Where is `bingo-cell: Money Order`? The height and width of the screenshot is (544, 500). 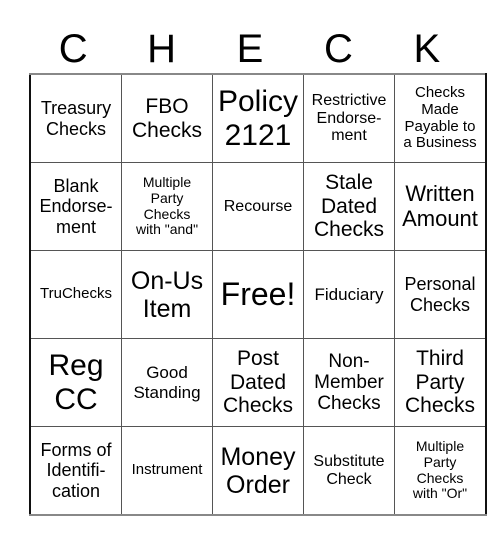 bingo-cell: Money Order is located at coordinates (258, 471).